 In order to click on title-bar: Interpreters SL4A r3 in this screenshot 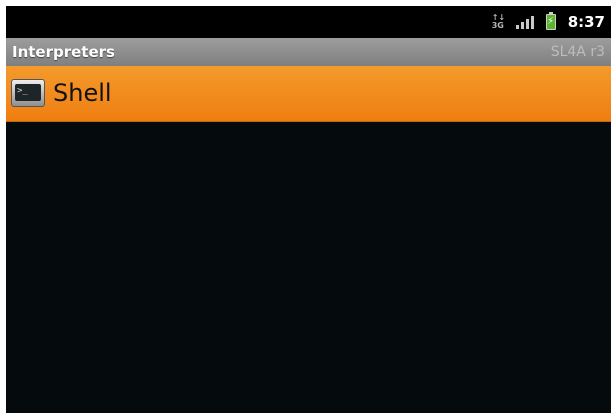, I will do `click(308, 52)`.